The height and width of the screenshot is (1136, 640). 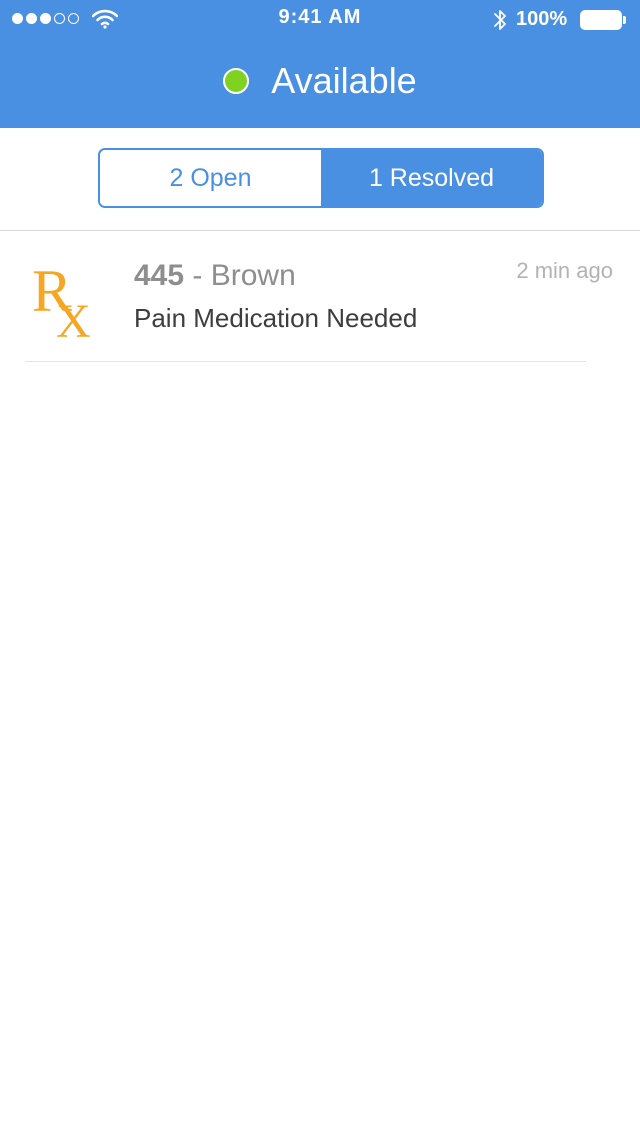 I want to click on rx-icon: R X, so click(x=61, y=299).